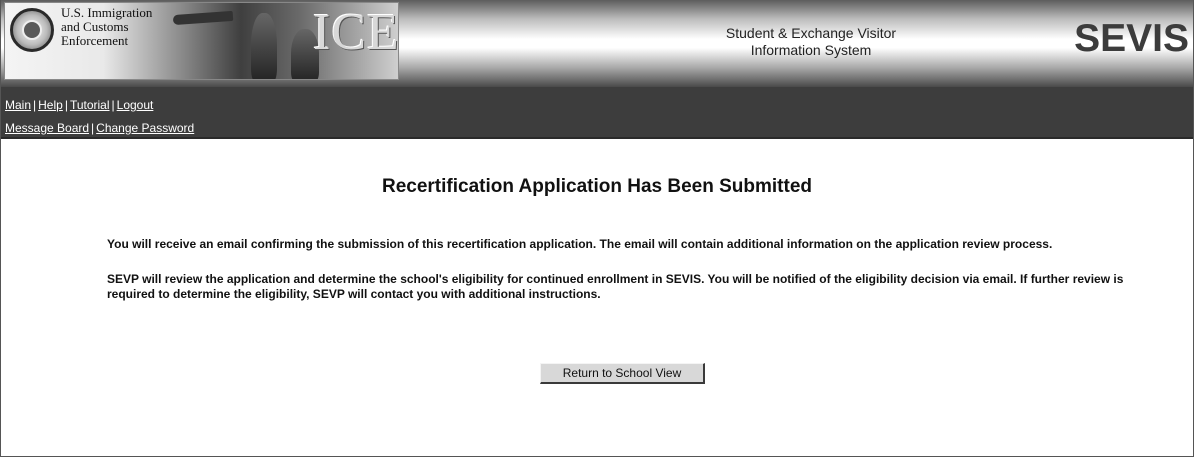 The image size is (1194, 457). I want to click on agency-name-line-3: Enforcement, so click(95, 40).